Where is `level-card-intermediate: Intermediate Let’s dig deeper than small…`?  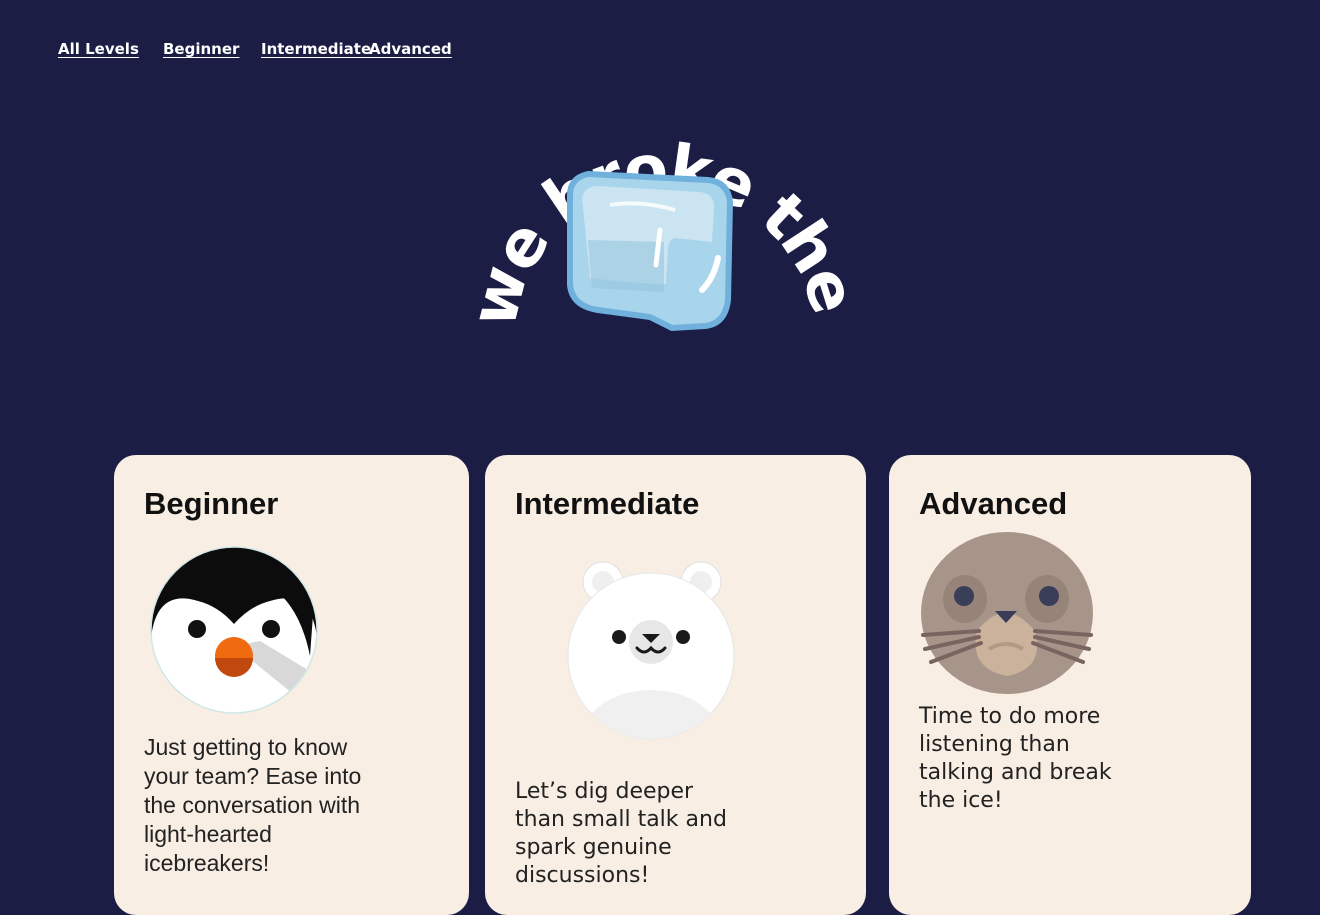 level-card-intermediate: Intermediate Let’s dig deeper than small… is located at coordinates (675, 685).